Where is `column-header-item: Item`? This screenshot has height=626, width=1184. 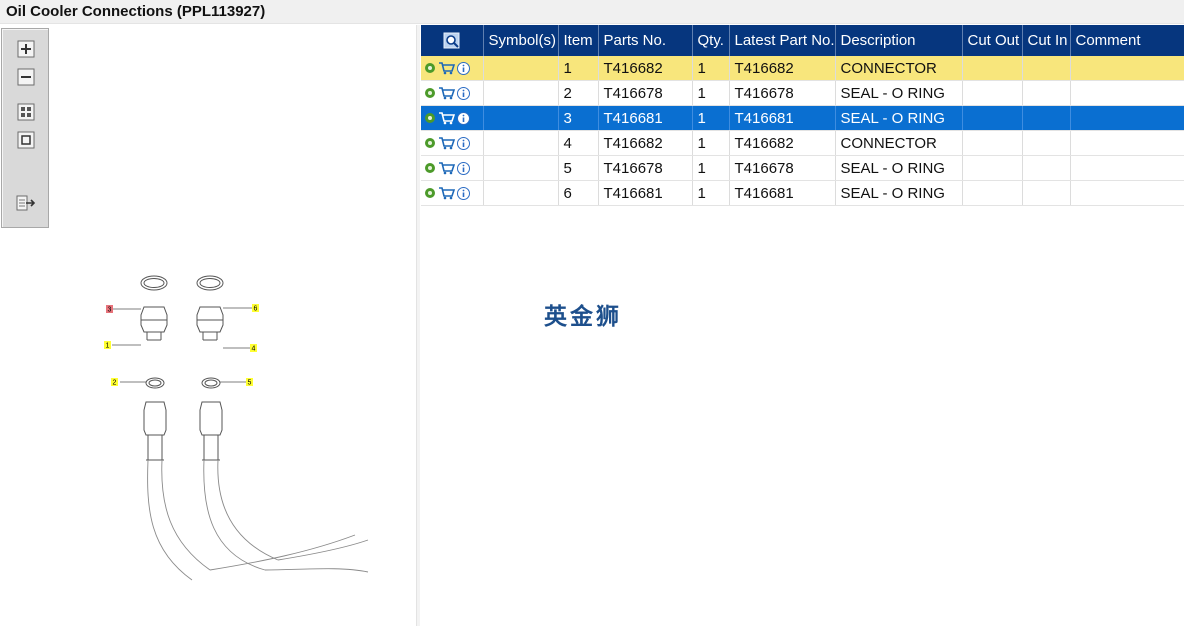 column-header-item: Item is located at coordinates (578, 40).